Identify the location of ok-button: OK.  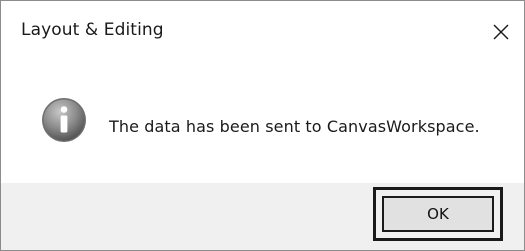
(438, 214).